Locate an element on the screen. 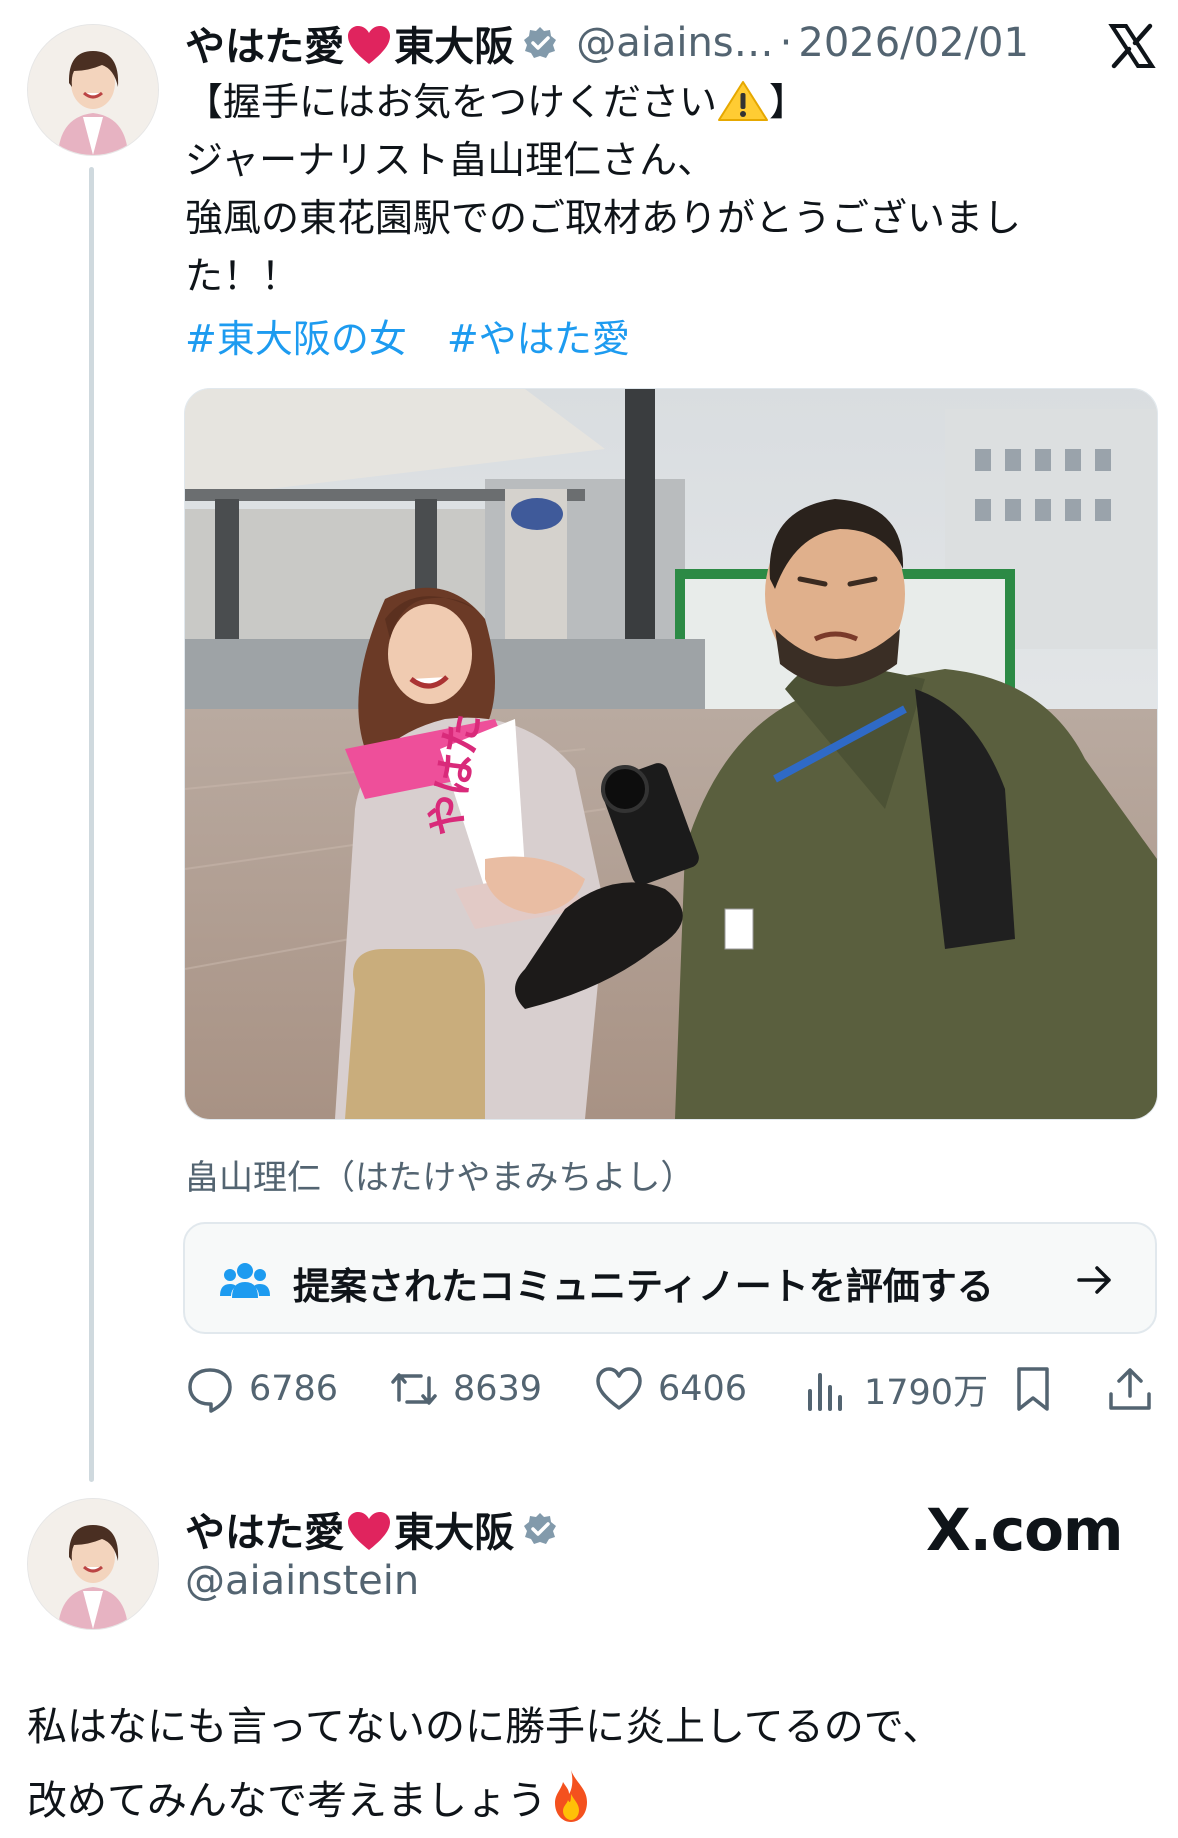  reply-text-line-1: 私はなにも言ってないのに勝手に炎上してるので、 is located at coordinates (485, 1727).